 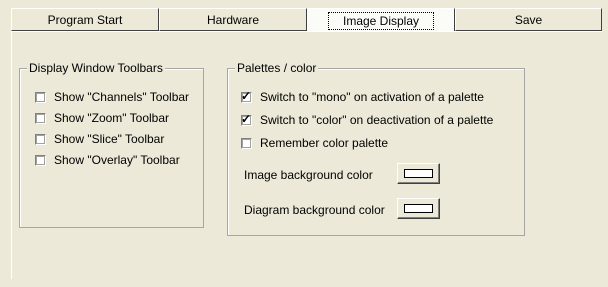 I want to click on diagram-background-swatch, so click(x=418, y=208).